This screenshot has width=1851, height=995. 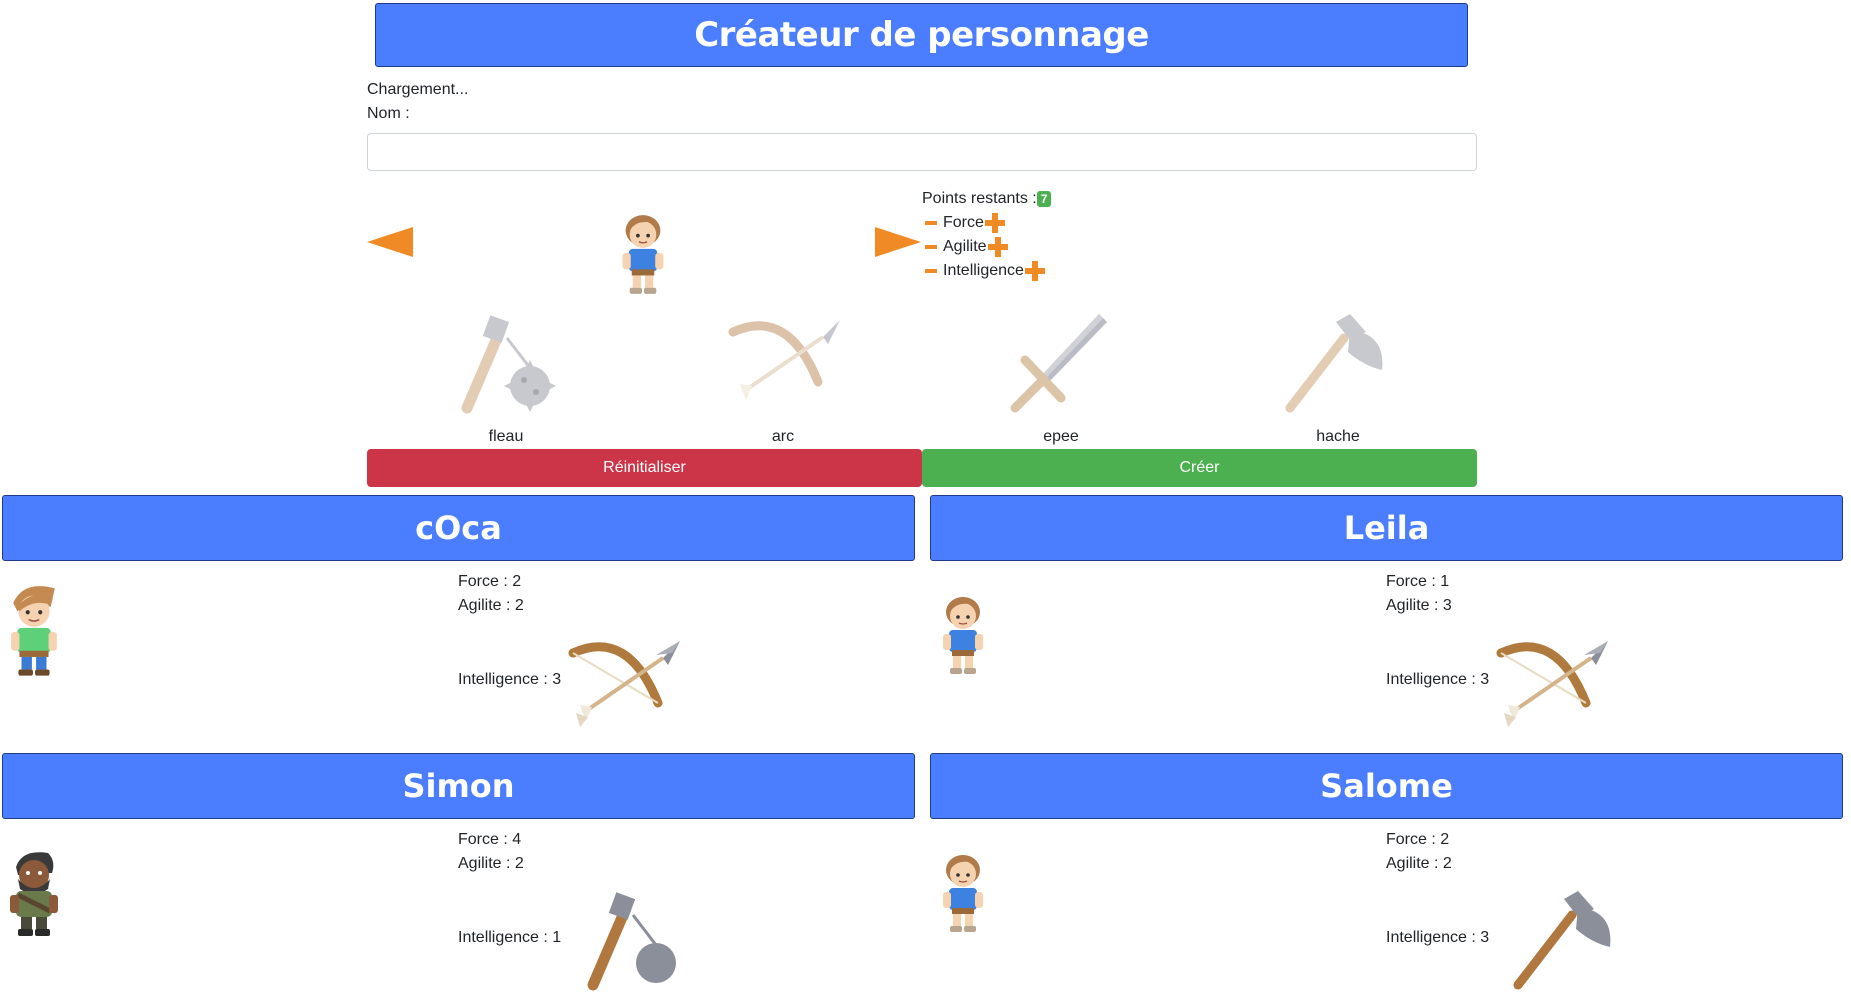 I want to click on sword-icon, so click(x=1058, y=363).